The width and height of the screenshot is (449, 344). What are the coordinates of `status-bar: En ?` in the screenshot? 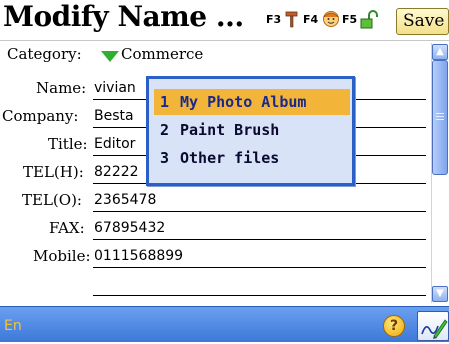 It's located at (224, 324).